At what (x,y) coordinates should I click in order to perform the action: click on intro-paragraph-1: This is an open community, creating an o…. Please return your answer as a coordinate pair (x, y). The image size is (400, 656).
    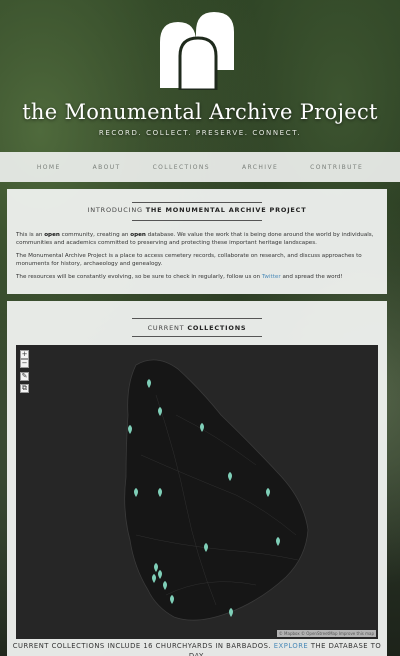
    Looking at the image, I should click on (197, 239).